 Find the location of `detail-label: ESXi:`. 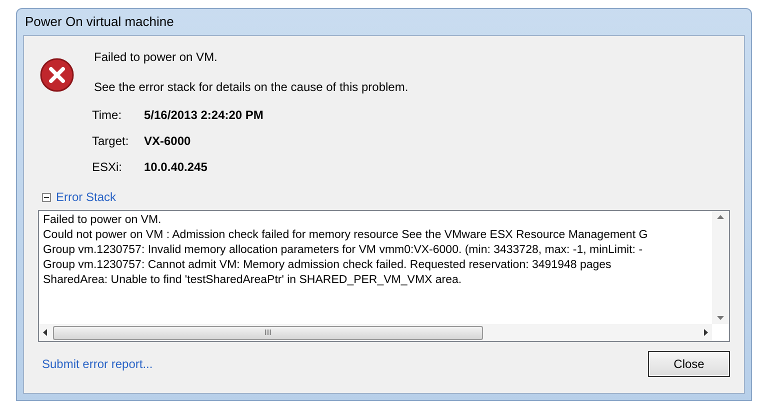

detail-label: ESXi: is located at coordinates (108, 167).